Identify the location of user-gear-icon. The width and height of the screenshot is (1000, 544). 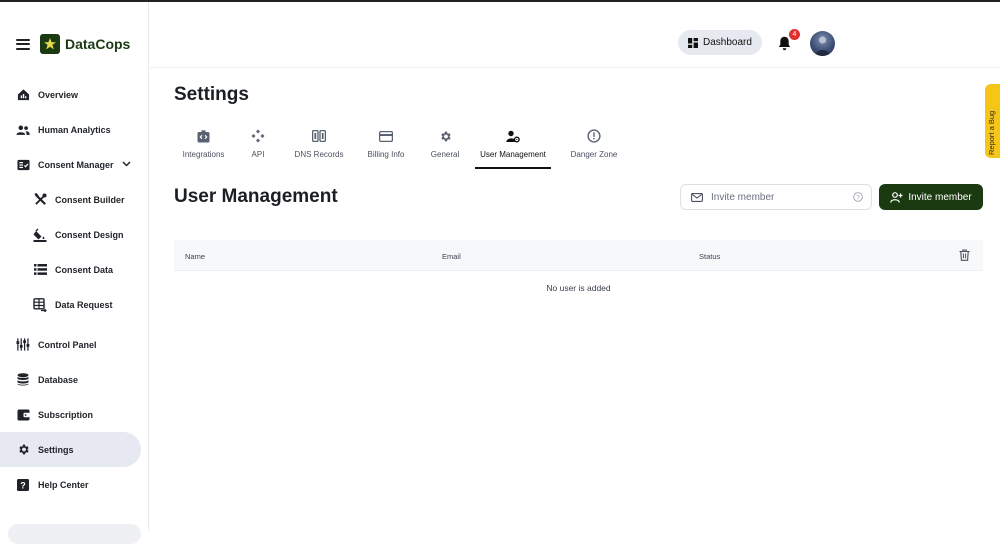
(513, 136).